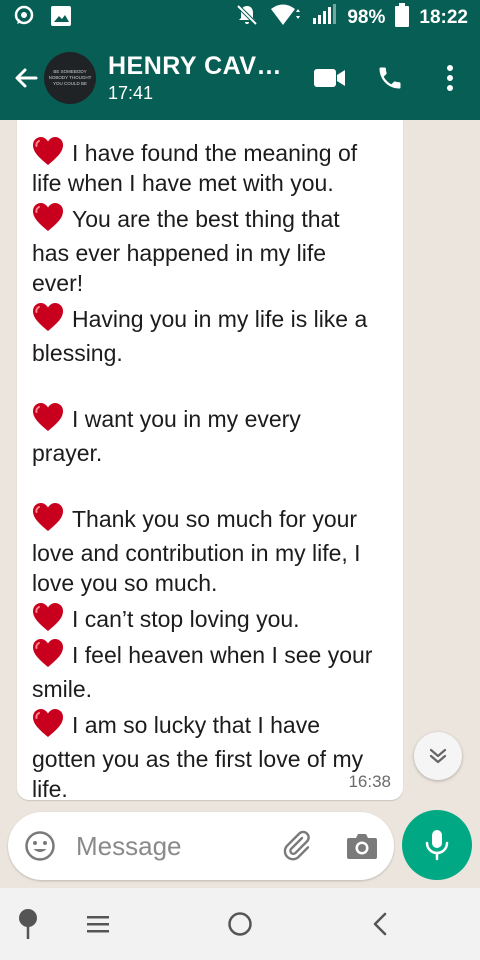  I want to click on video-call-button, so click(330, 78).